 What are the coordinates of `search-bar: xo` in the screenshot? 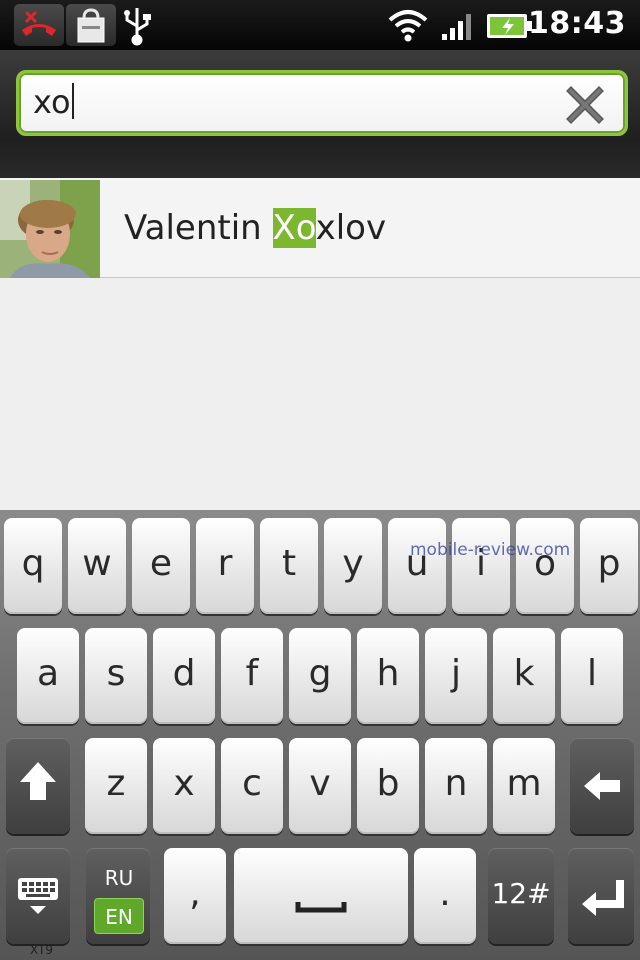 It's located at (320, 114).